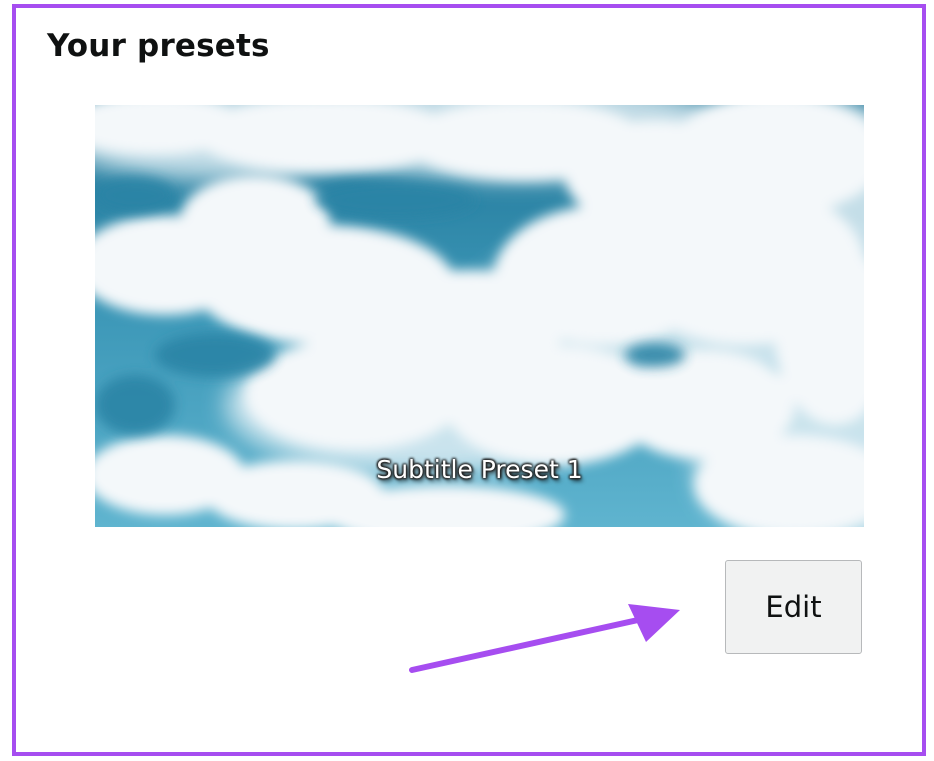 The height and width of the screenshot is (761, 934). Describe the element at coordinates (793, 607) in the screenshot. I see `edit-button: Edit` at that location.